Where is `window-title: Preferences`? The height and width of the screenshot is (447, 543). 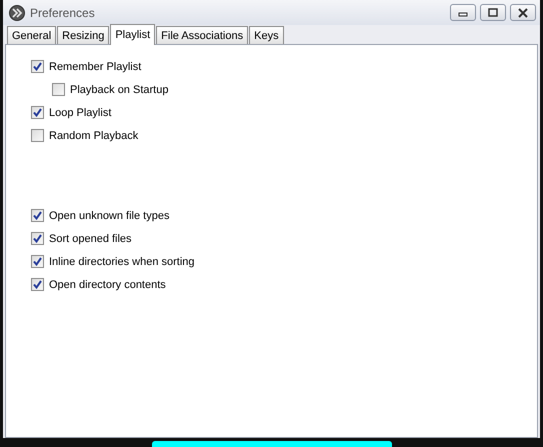
window-title: Preferences is located at coordinates (62, 13).